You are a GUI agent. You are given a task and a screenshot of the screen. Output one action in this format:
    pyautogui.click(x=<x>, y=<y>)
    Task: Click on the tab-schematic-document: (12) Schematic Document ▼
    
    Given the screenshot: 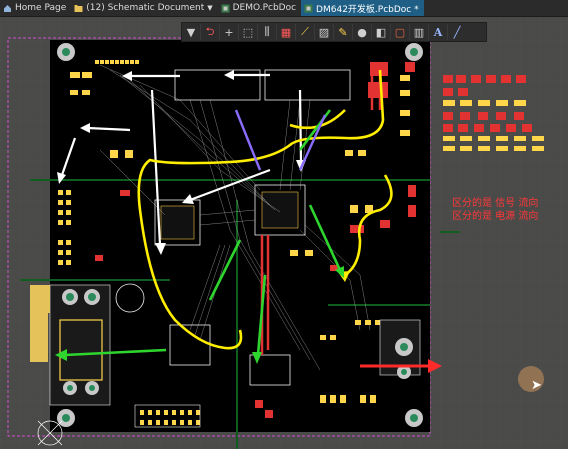 What is the action you would take?
    pyautogui.click(x=144, y=8)
    